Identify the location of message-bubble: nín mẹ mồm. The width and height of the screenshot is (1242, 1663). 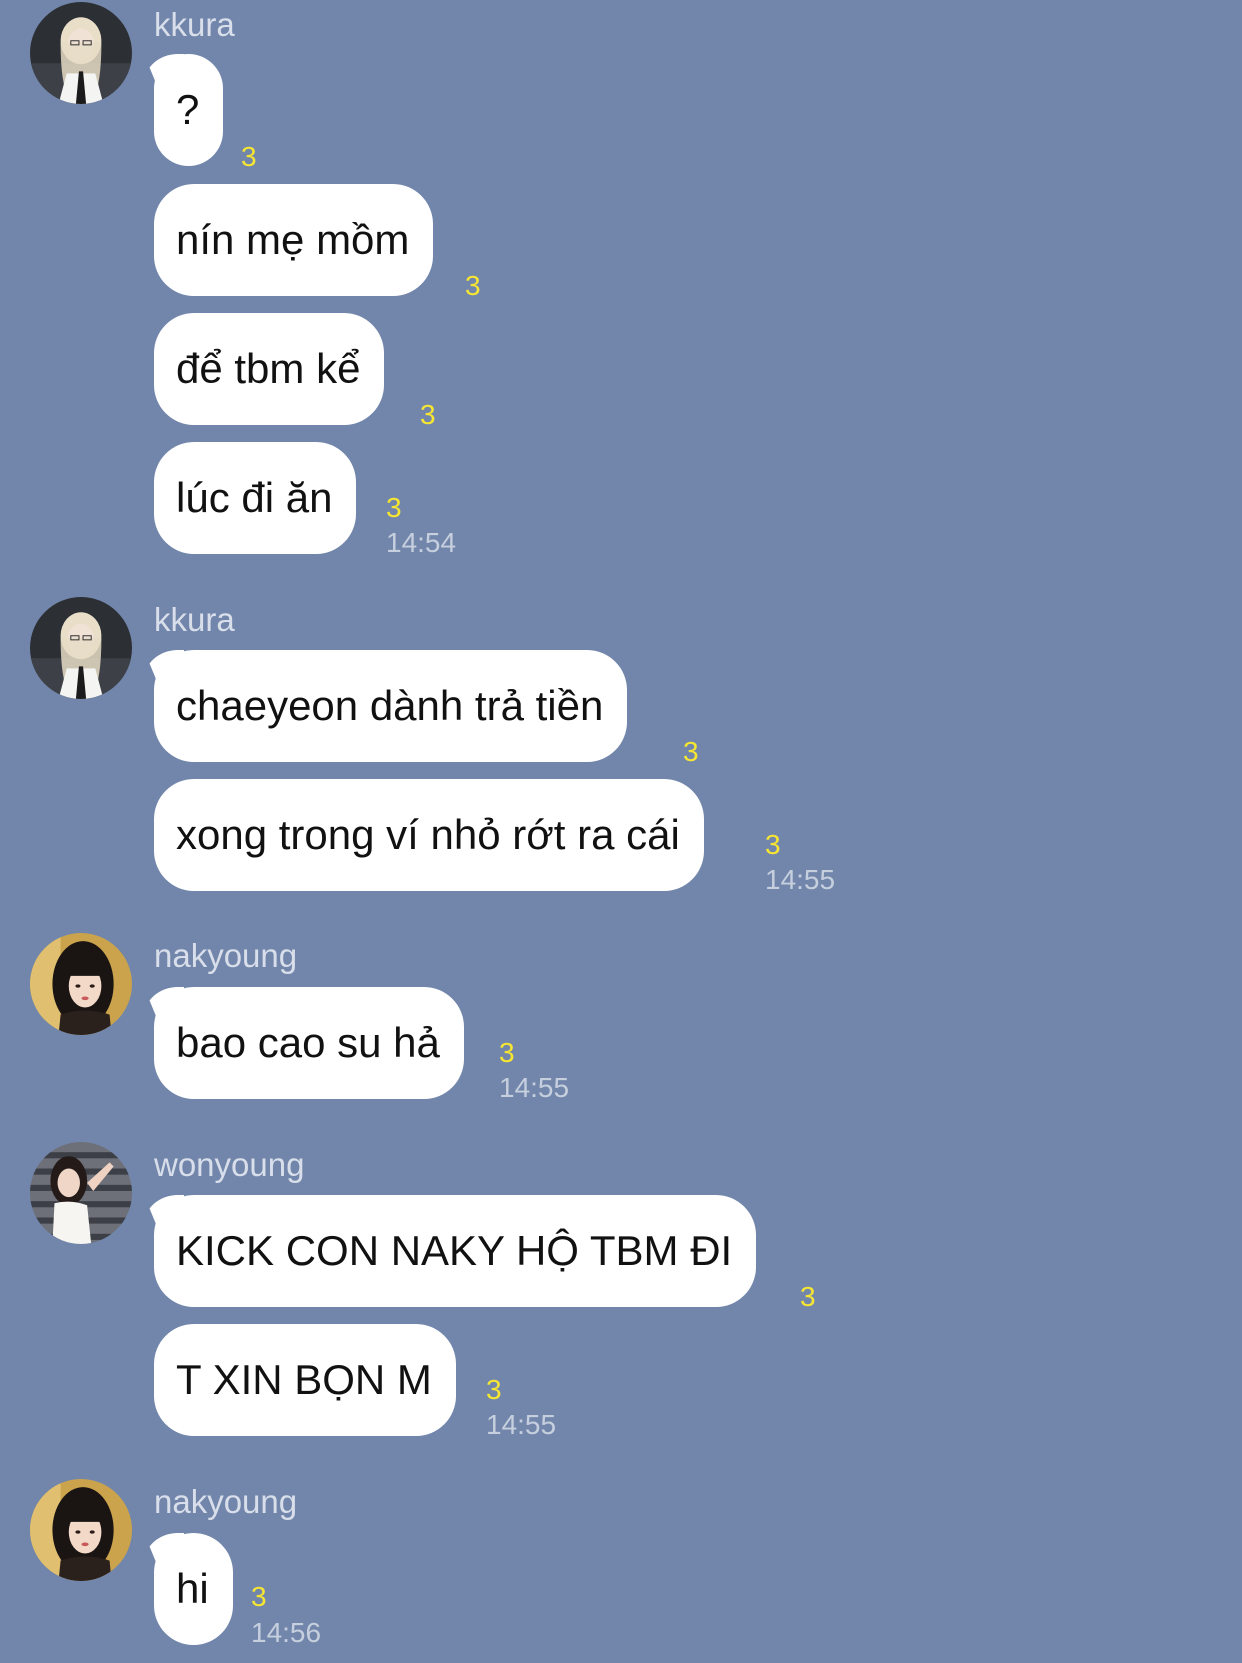
(294, 240).